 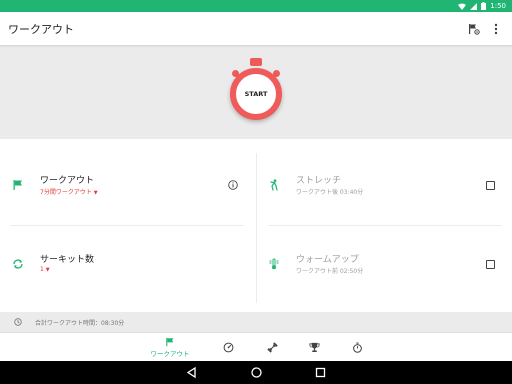 What do you see at coordinates (474, 6) in the screenshot?
I see `signal-icon` at bounding box center [474, 6].